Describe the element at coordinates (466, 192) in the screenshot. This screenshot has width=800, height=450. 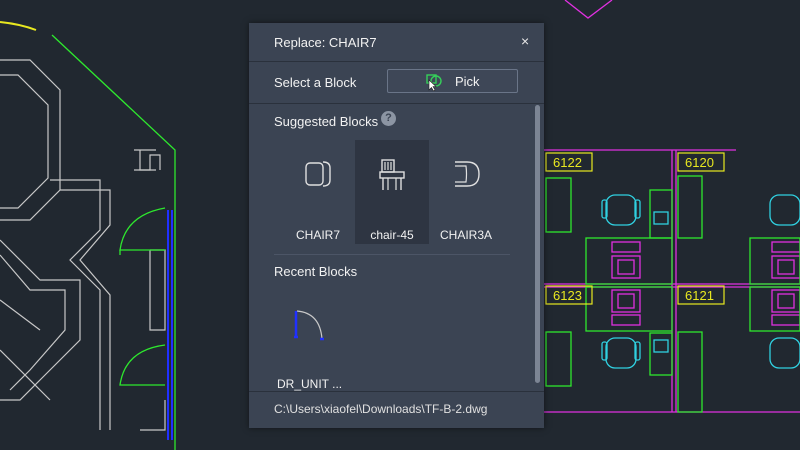
I see `suggested-block-chair3a: CHAIR3A` at that location.